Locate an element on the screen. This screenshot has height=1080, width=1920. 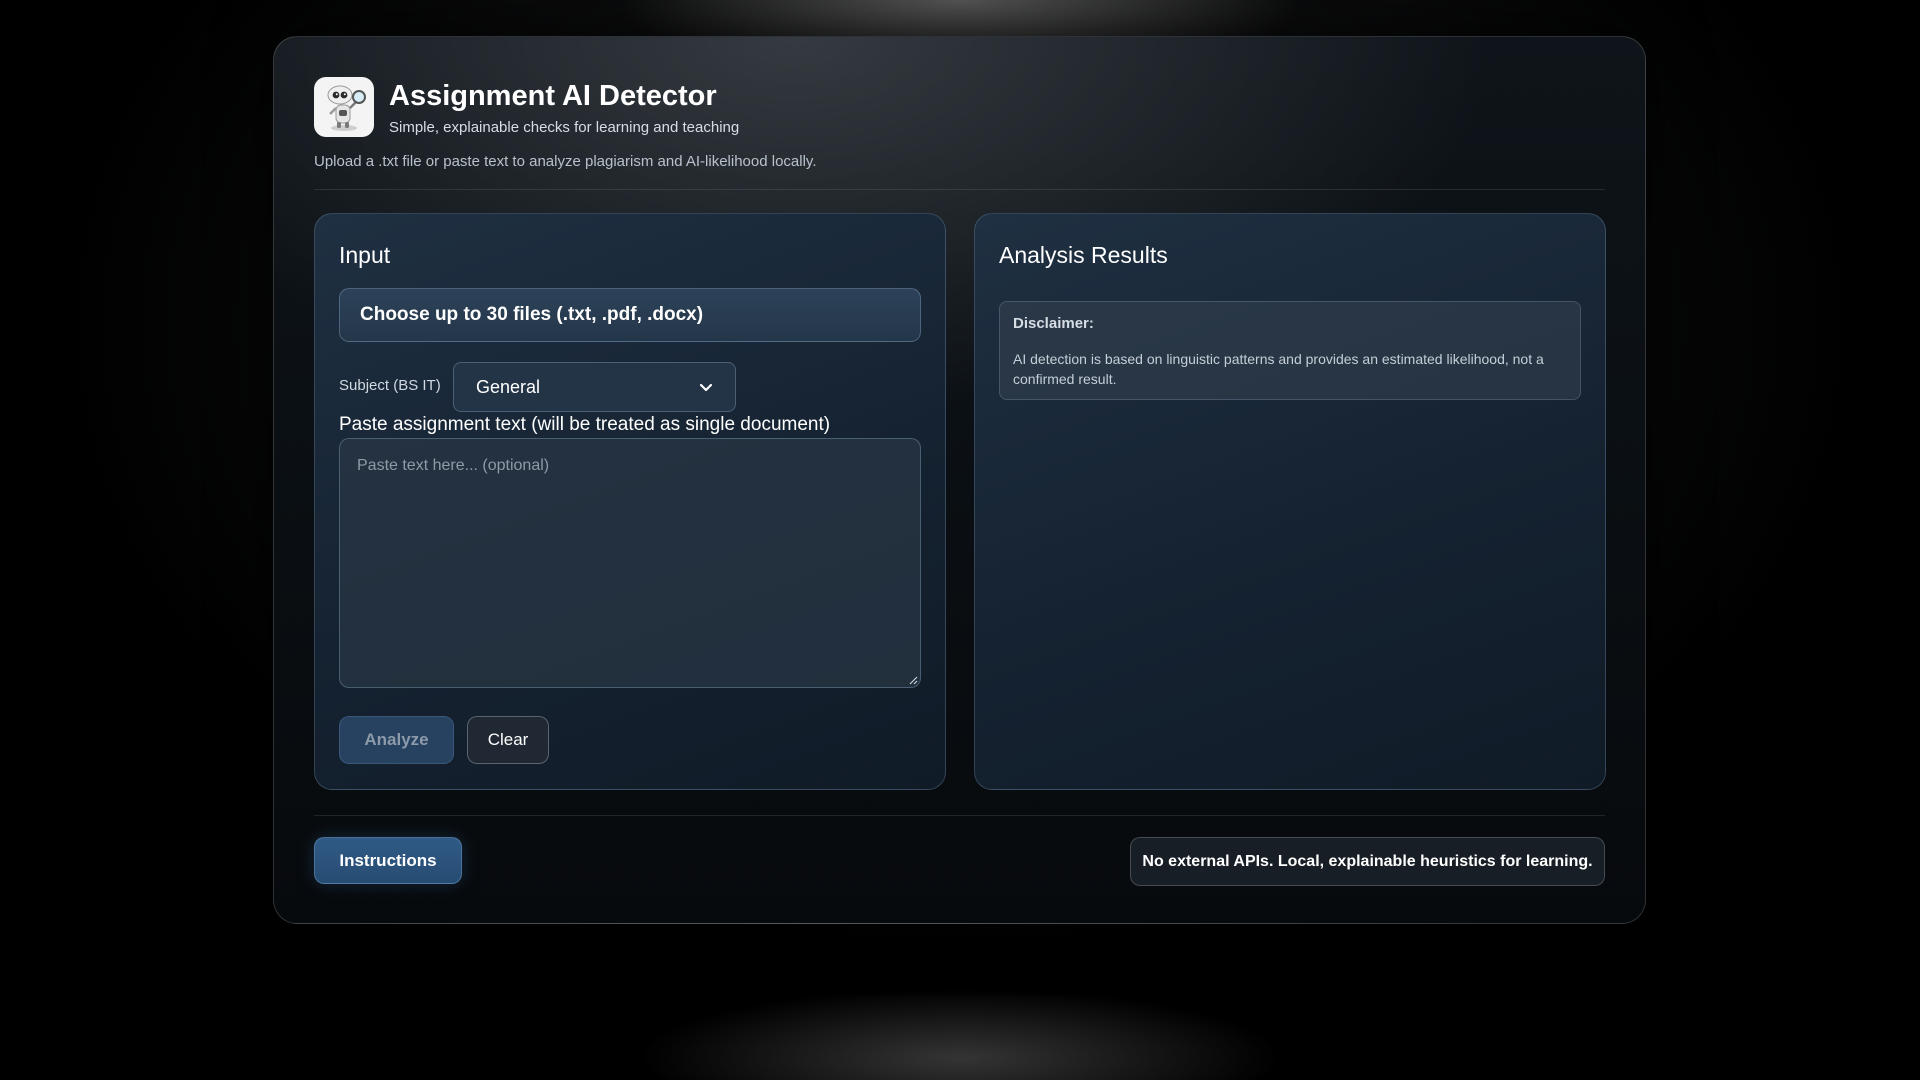
instructions-button-label: Instructions is located at coordinates (388, 860).